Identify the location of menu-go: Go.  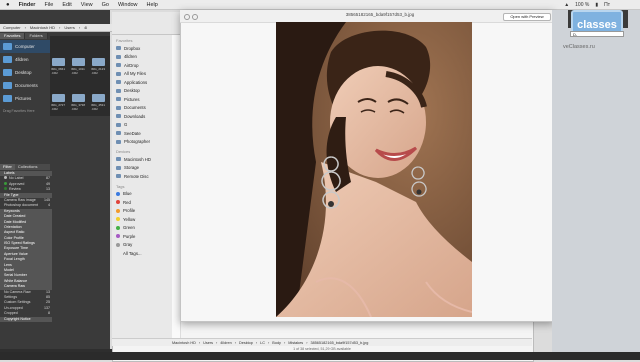
(105, 5).